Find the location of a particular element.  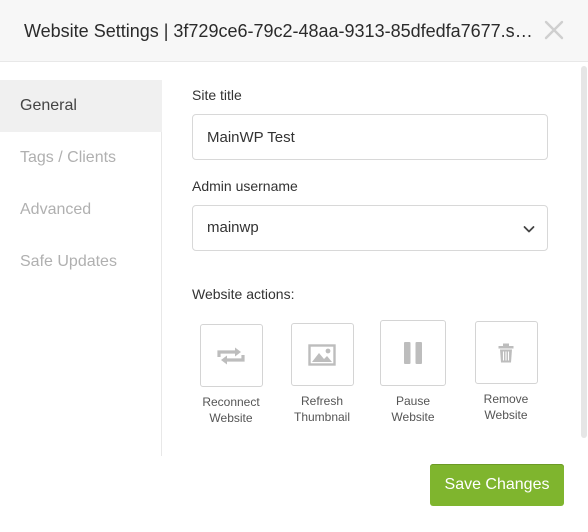

image-icon is located at coordinates (322, 354).